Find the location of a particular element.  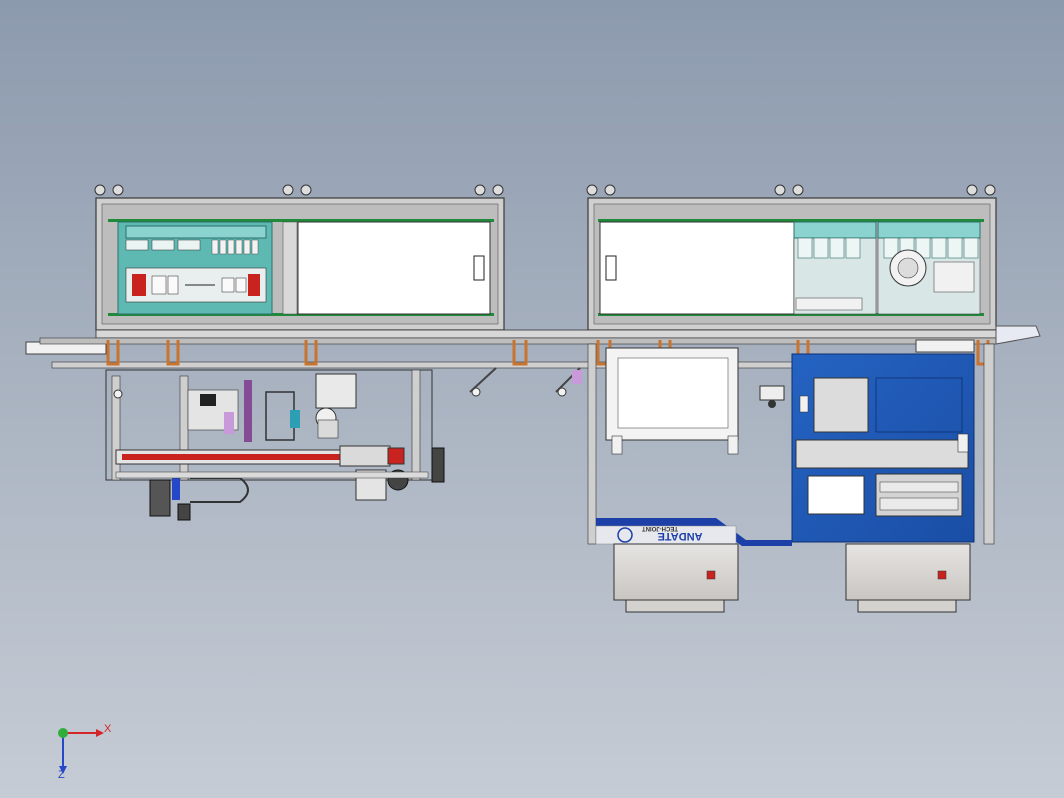

z-axis-label: Z is located at coordinates (61, 775).